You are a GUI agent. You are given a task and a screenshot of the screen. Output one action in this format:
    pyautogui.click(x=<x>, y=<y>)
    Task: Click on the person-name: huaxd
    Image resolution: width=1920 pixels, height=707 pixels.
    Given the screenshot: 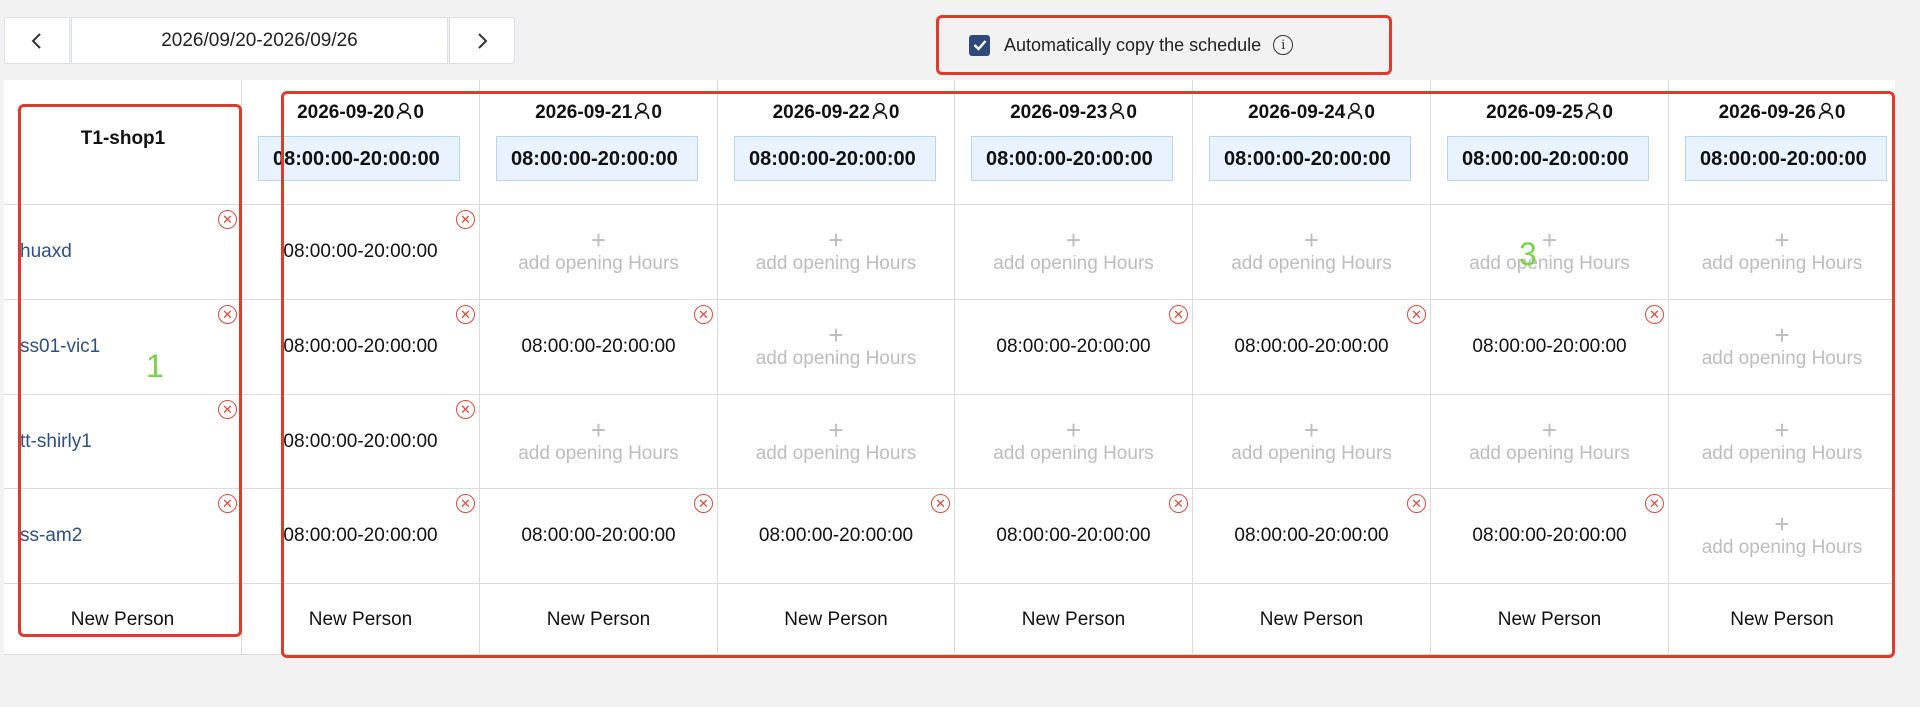 What is the action you would take?
    pyautogui.click(x=46, y=252)
    